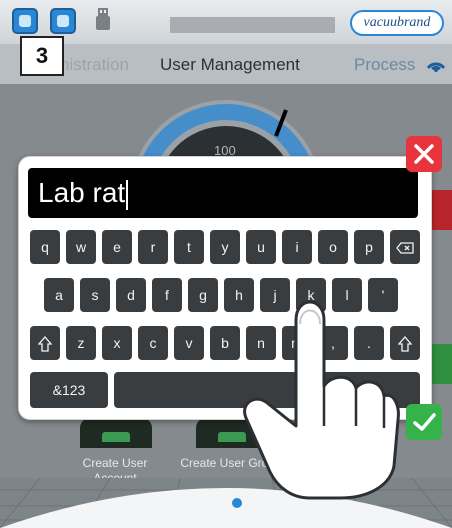 This screenshot has height=528, width=452. What do you see at coordinates (81, 343) in the screenshot?
I see `key-z: z` at bounding box center [81, 343].